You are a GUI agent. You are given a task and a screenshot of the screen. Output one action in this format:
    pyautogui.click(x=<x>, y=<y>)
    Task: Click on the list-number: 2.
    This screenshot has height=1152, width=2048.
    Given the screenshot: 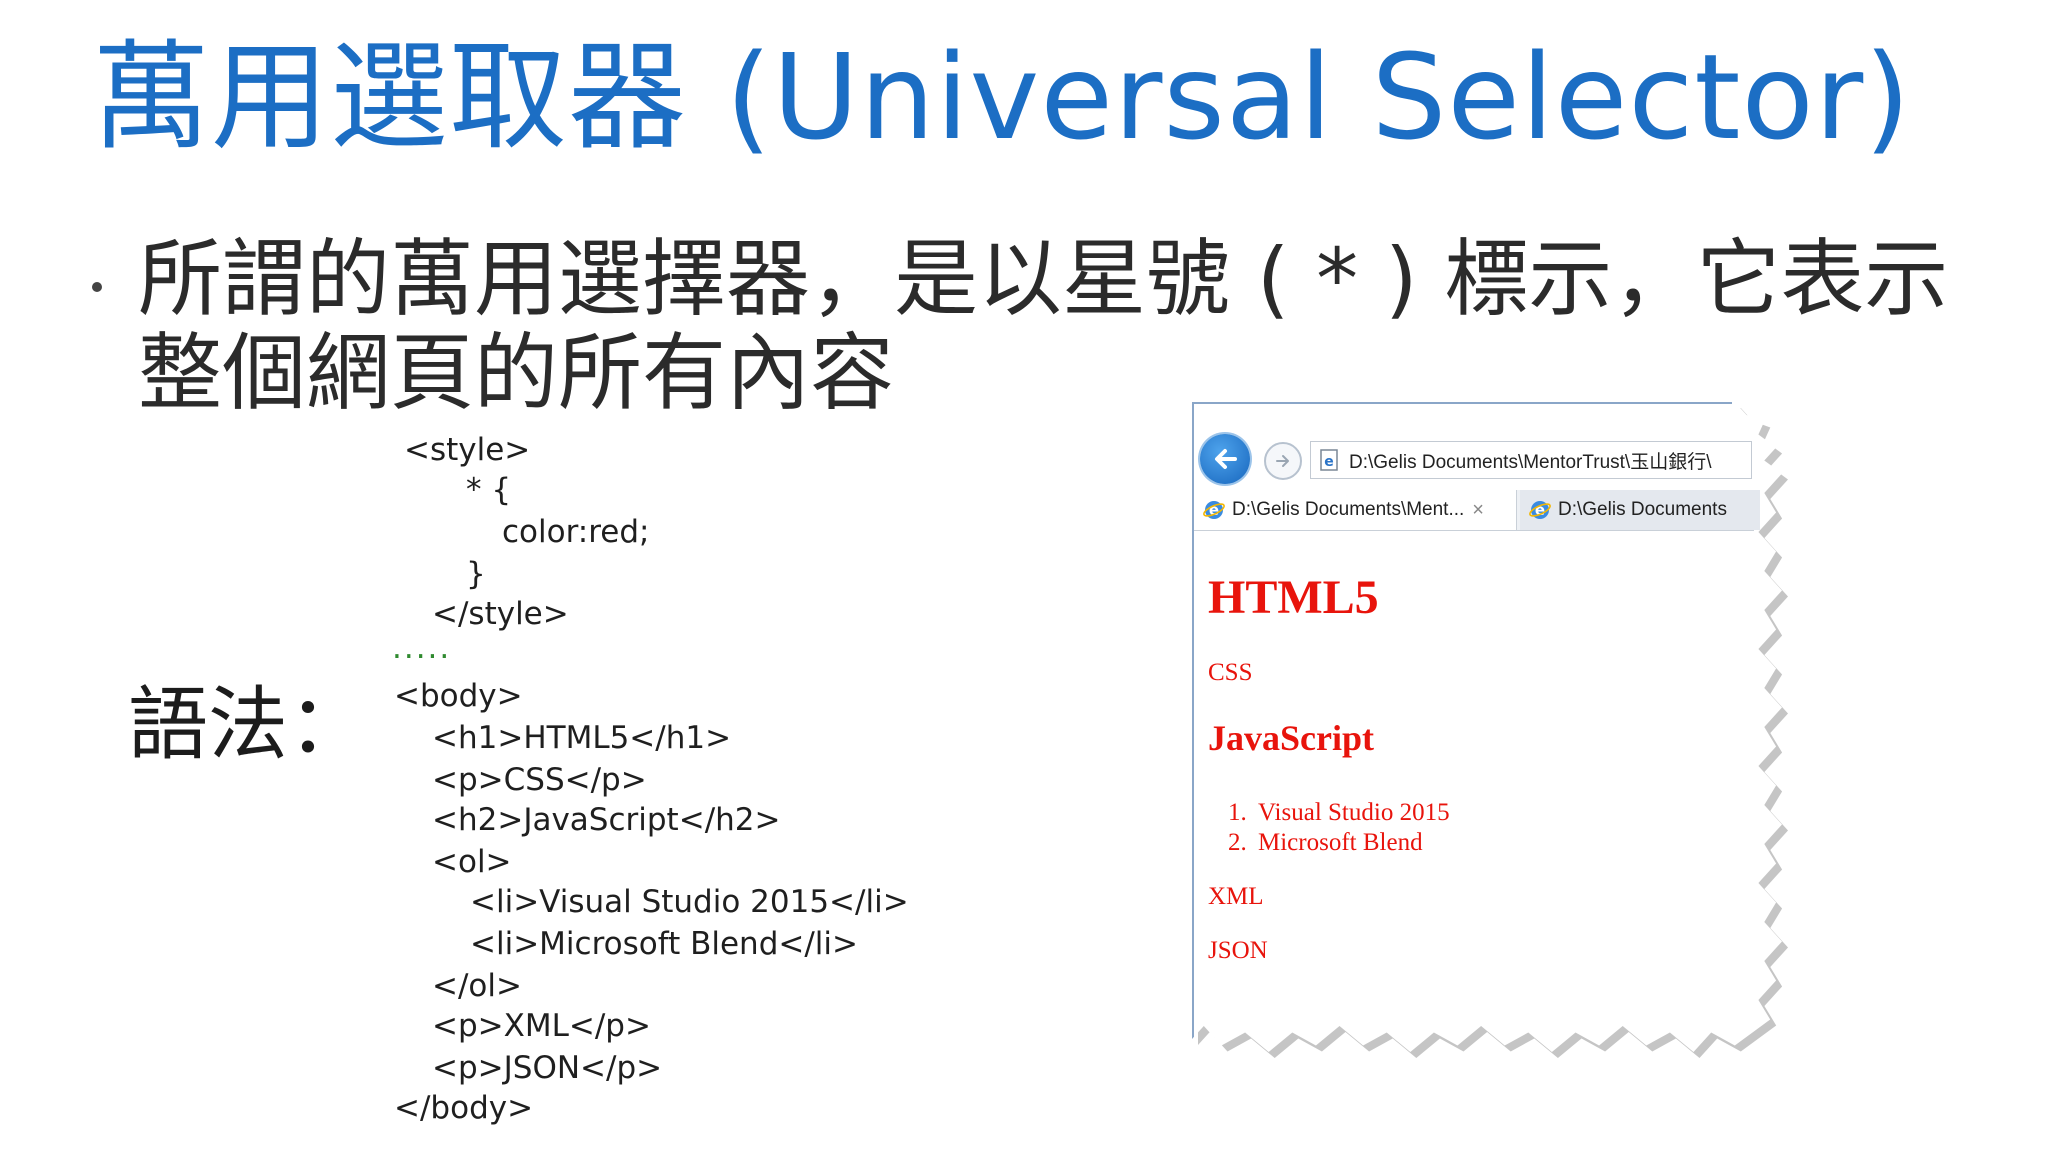 What is the action you would take?
    pyautogui.click(x=1237, y=842)
    